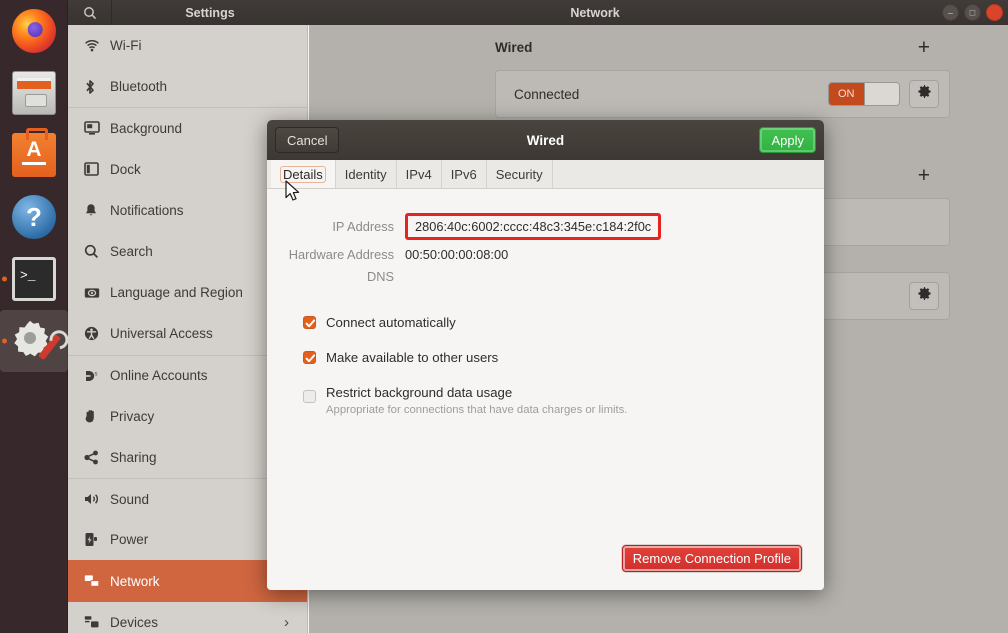  Describe the element at coordinates (97, 416) in the screenshot. I see `privacy-hand-icon` at that location.